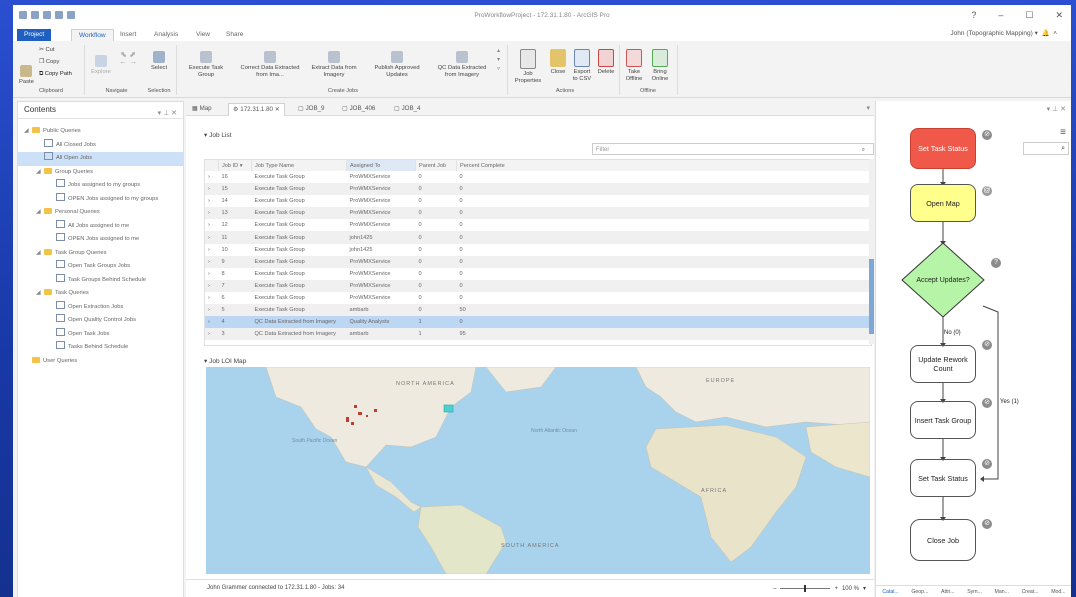 Image resolution: width=1076 pixels, height=597 pixels. I want to click on table-row: › 14 Execute Task Group ProWMXService 0 0, so click(538, 201).